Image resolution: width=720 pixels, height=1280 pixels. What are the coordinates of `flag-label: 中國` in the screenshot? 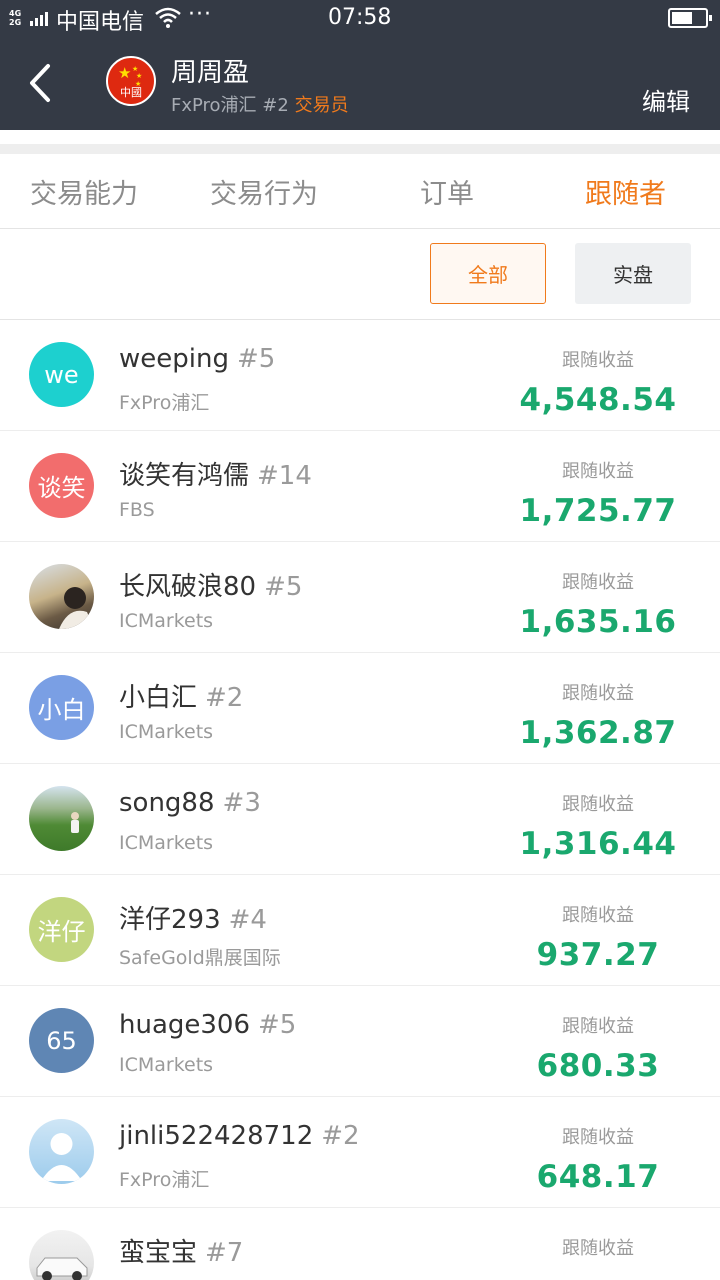 It's located at (131, 92).